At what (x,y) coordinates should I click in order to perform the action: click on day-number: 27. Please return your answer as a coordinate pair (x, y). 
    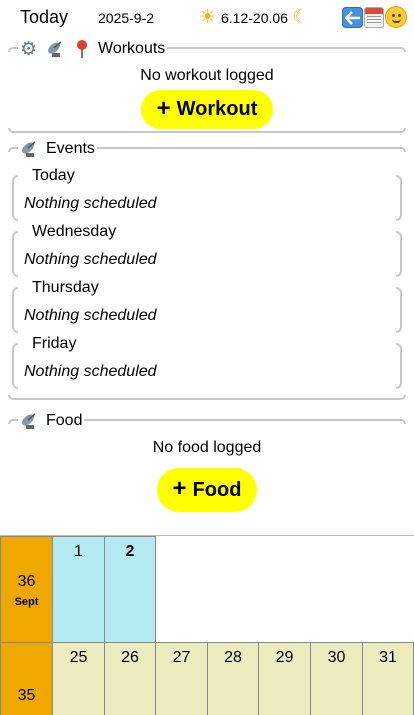
    Looking at the image, I should click on (181, 657).